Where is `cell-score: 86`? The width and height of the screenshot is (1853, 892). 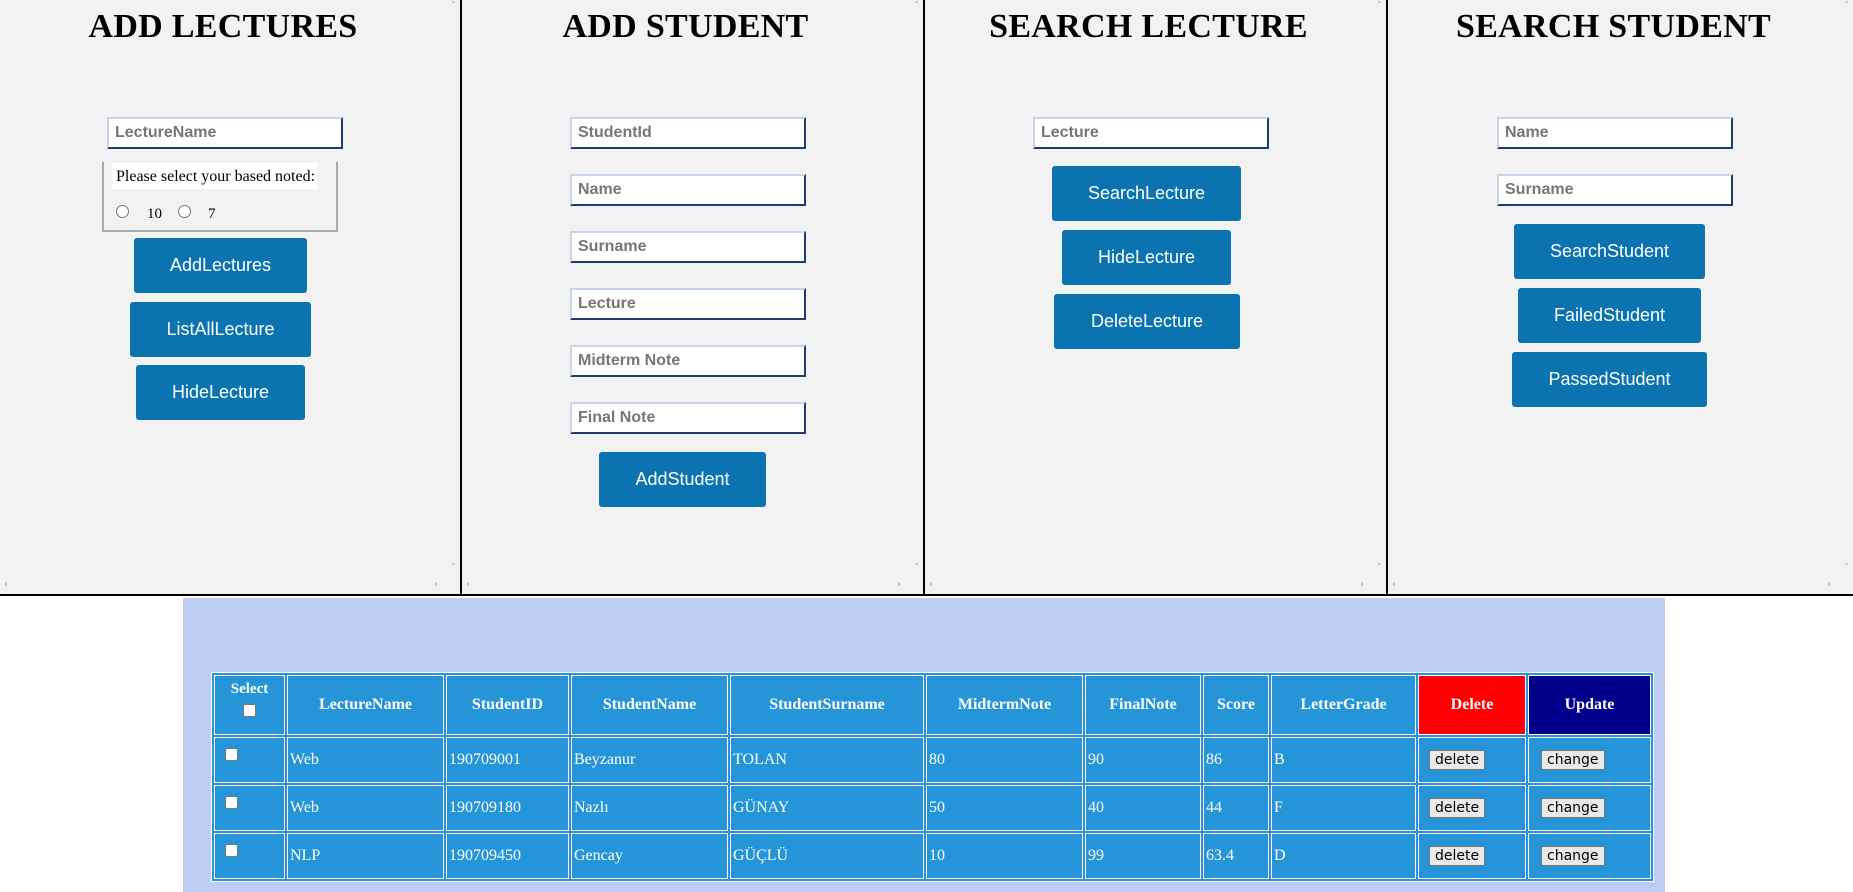
cell-score: 86 is located at coordinates (1236, 760).